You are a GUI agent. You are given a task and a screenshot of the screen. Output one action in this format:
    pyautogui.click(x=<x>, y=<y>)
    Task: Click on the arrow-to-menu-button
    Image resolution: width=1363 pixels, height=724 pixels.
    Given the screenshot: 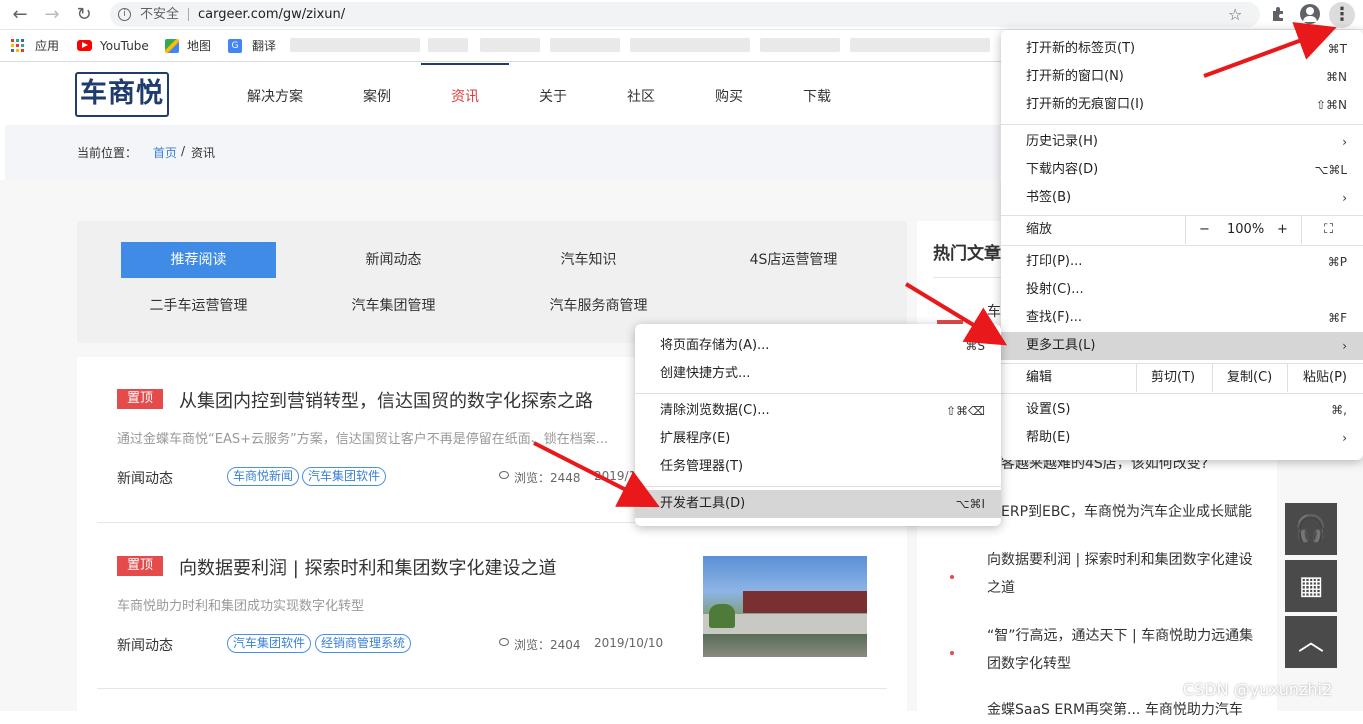 What is the action you would take?
    pyautogui.click(x=1270, y=50)
    